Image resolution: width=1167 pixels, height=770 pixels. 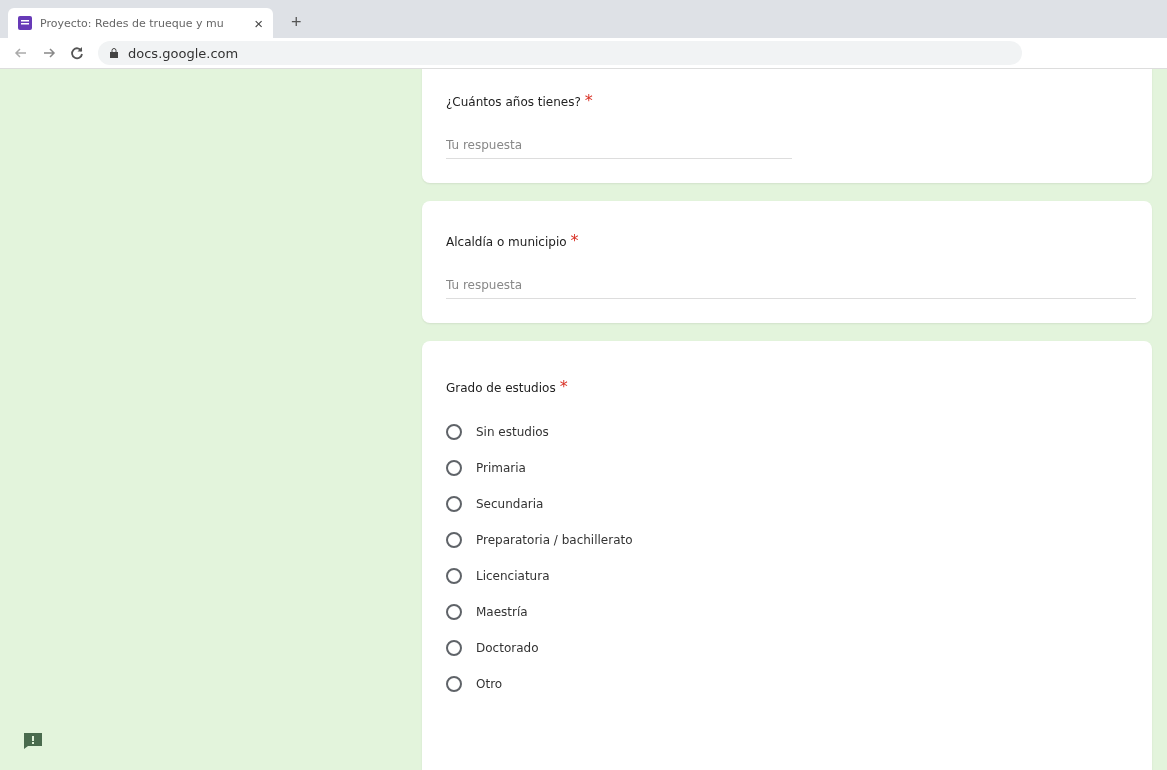 What do you see at coordinates (489, 684) in the screenshot?
I see `option-label: Otro` at bounding box center [489, 684].